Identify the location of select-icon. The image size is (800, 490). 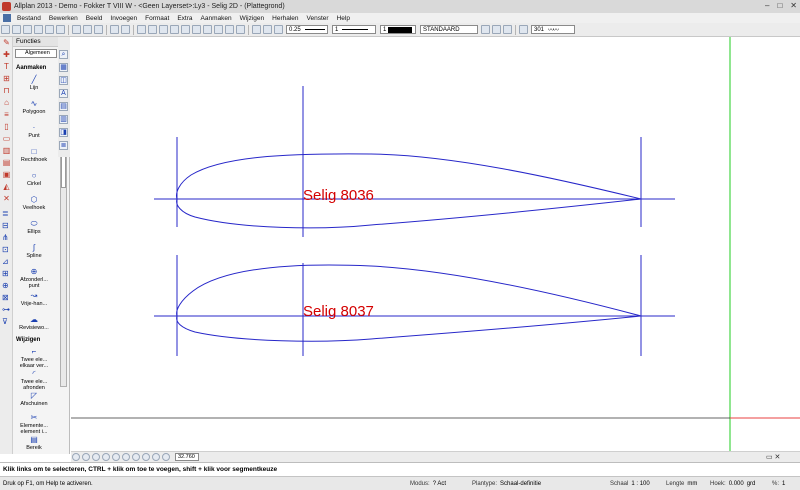
(163, 29).